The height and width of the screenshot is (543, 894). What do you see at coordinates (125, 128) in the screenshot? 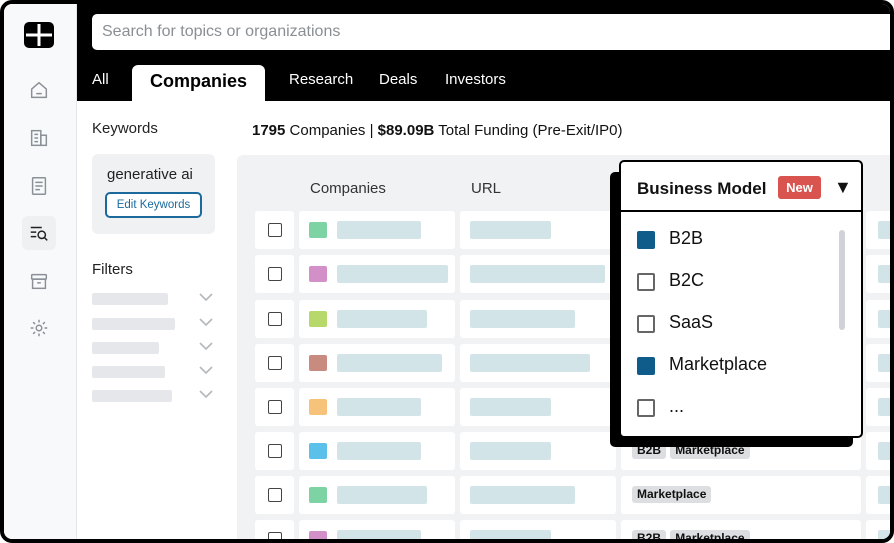
I see `keywords-heading: Keywords` at bounding box center [125, 128].